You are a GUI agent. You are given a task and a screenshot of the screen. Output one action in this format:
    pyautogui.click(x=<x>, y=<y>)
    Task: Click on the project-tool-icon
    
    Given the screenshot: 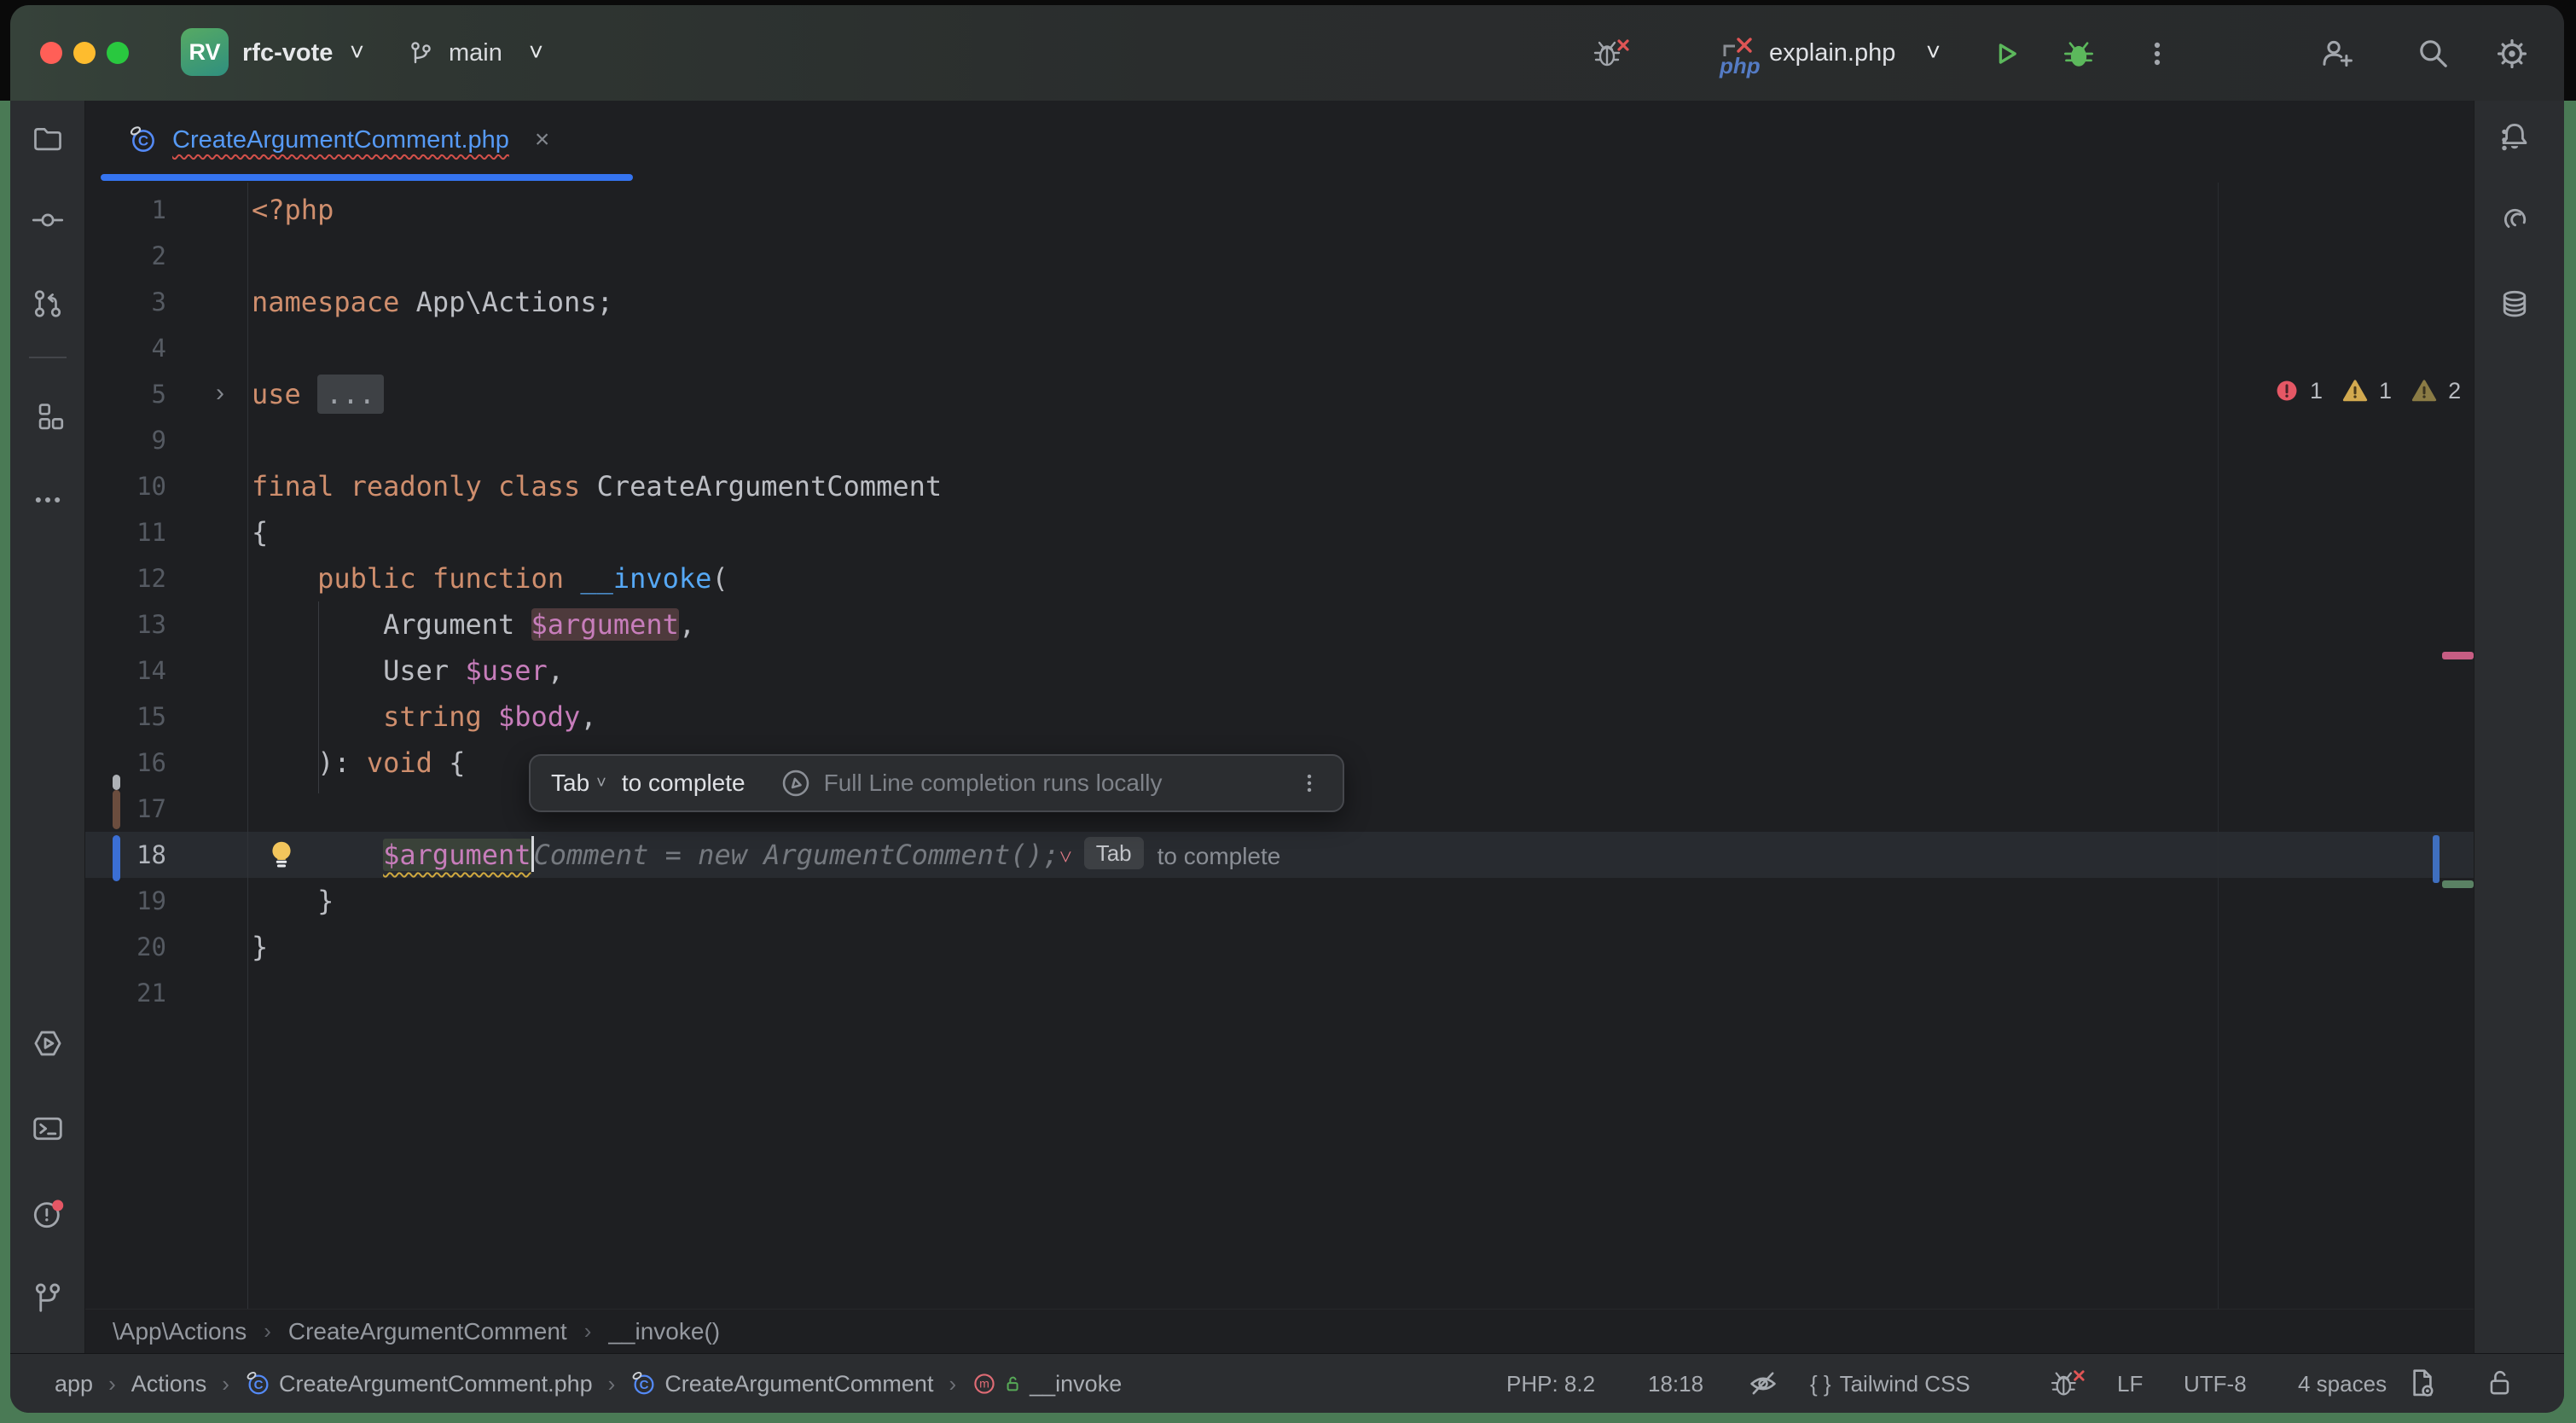 What is the action you would take?
    pyautogui.click(x=48, y=138)
    